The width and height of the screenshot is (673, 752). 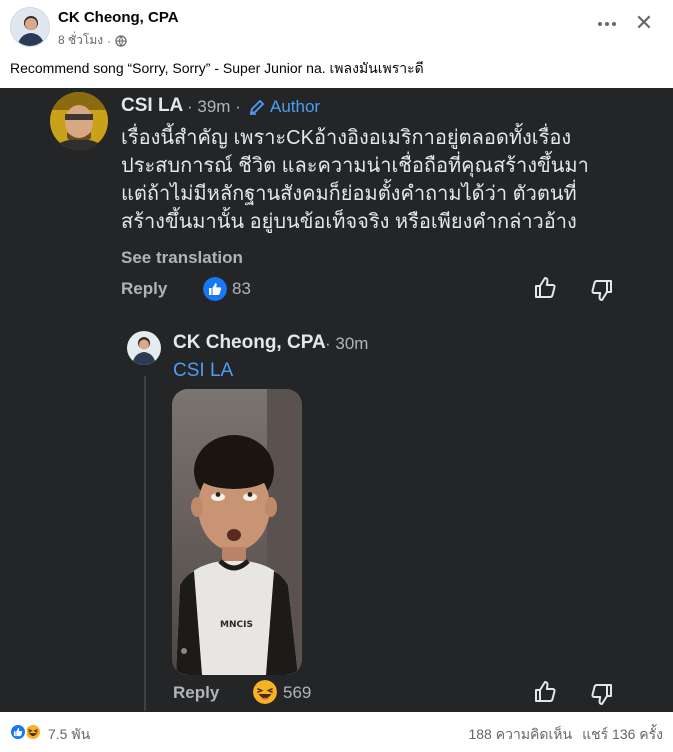 I want to click on post-engagement: 188 ความคิดเห็น แชร์ 136 ครั้ง, so click(x=565, y=735).